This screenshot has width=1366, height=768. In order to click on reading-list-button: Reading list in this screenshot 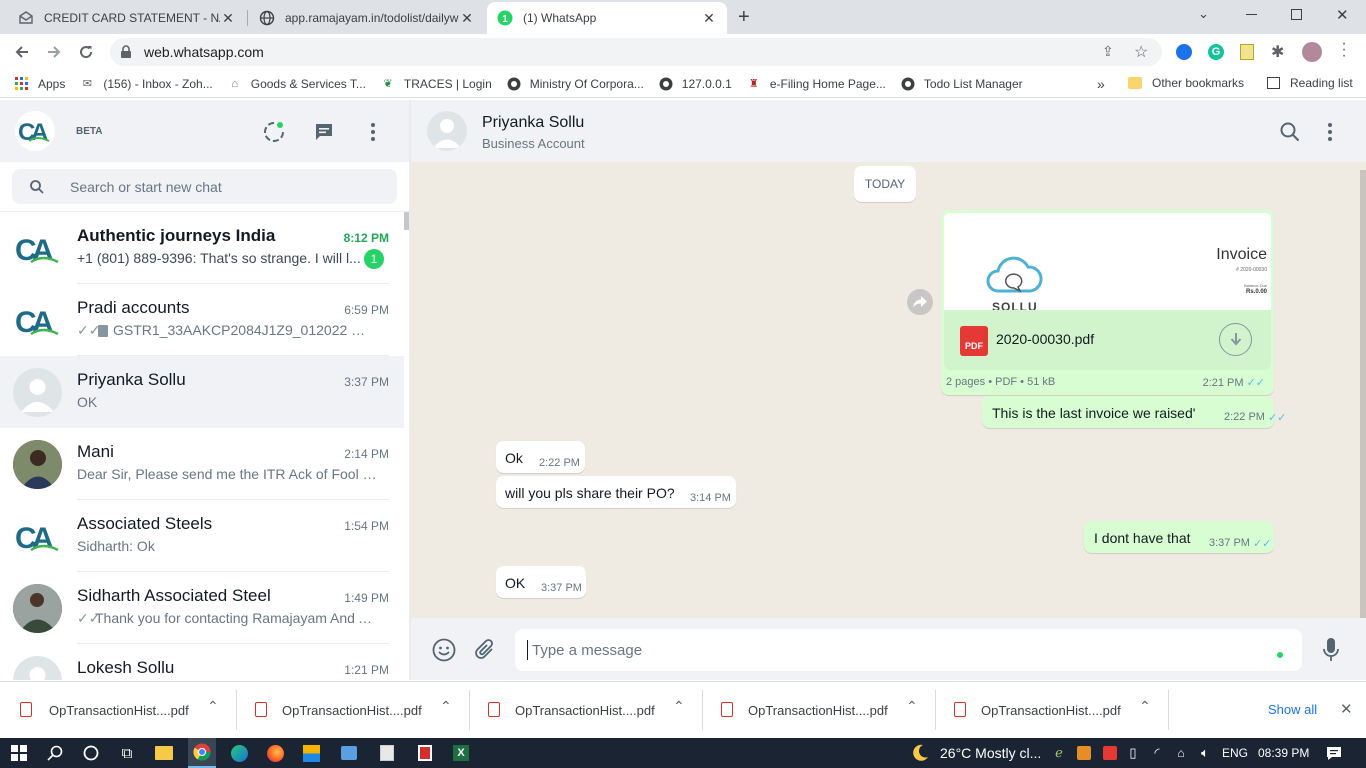, I will do `click(1310, 83)`.